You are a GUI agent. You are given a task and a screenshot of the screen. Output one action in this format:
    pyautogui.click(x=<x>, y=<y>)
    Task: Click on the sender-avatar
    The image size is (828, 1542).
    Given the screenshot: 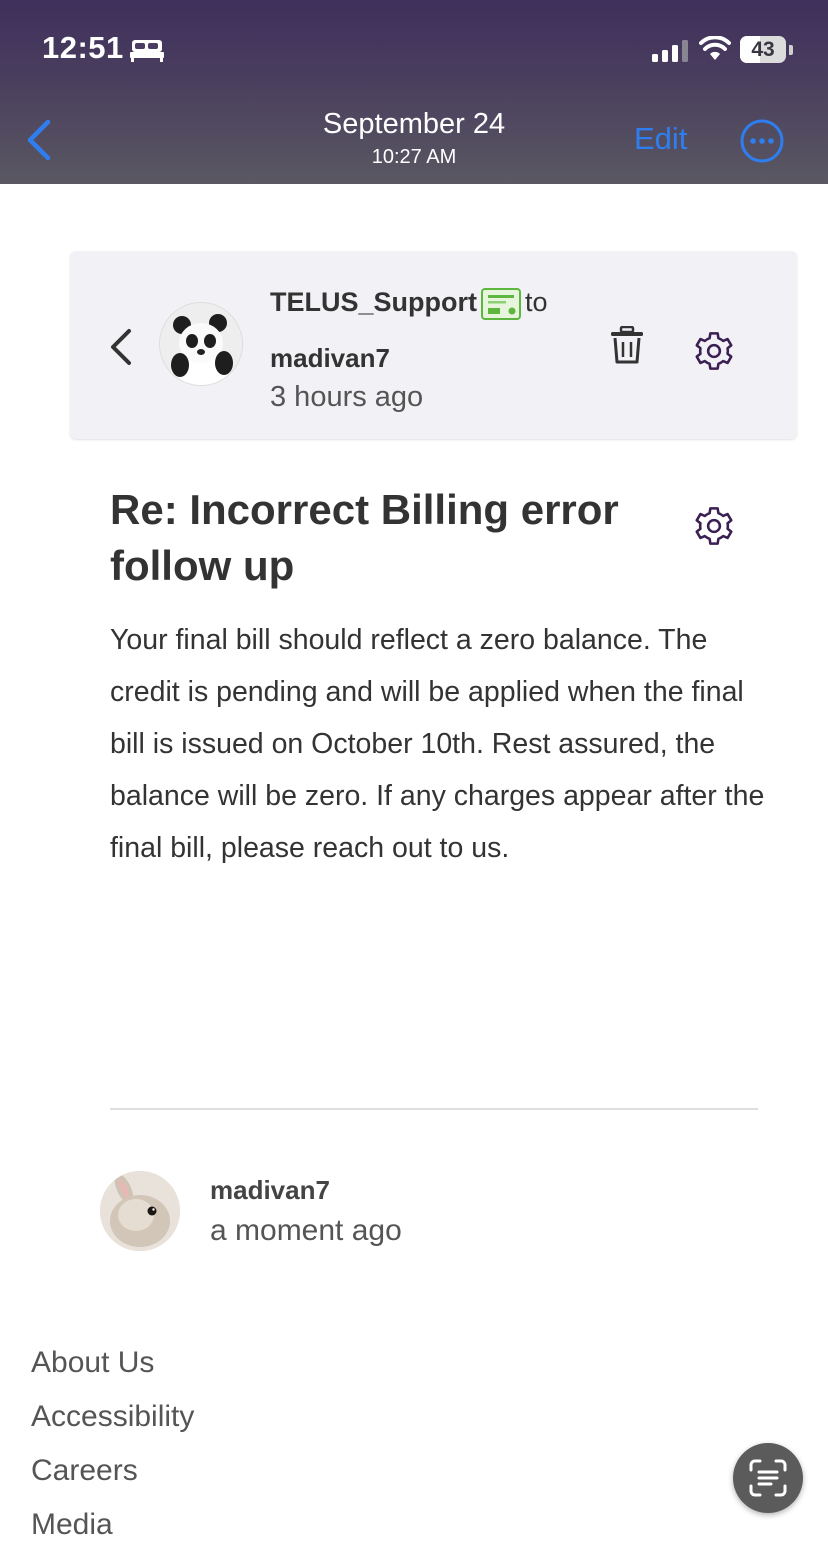 What is the action you would take?
    pyautogui.click(x=201, y=344)
    